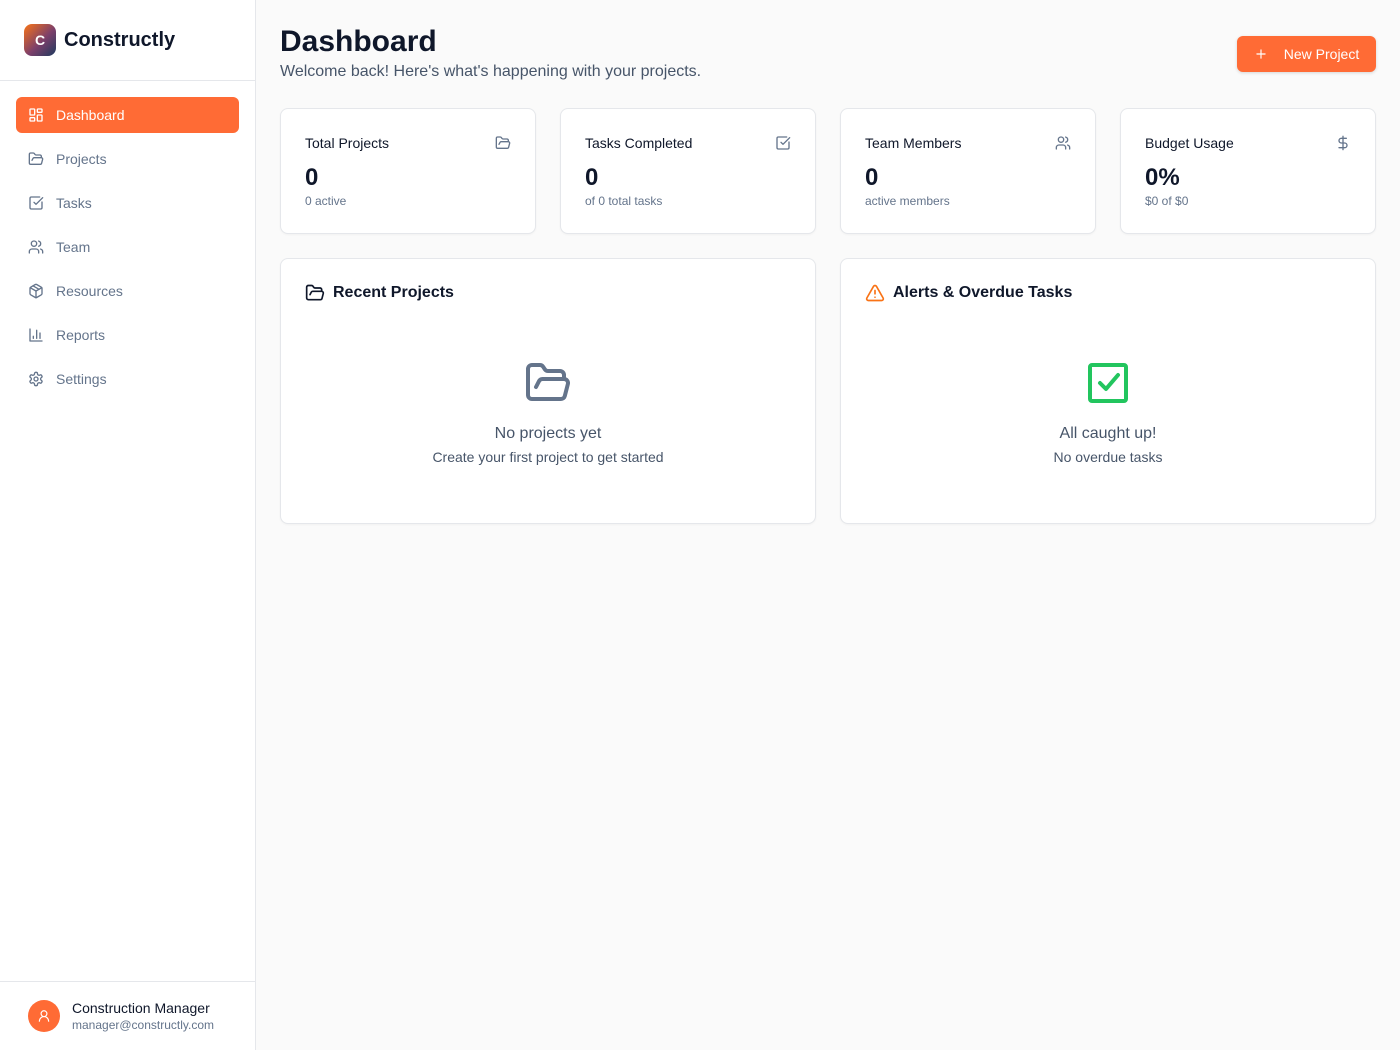  I want to click on sidebar-item-settings: Settings, so click(127, 379).